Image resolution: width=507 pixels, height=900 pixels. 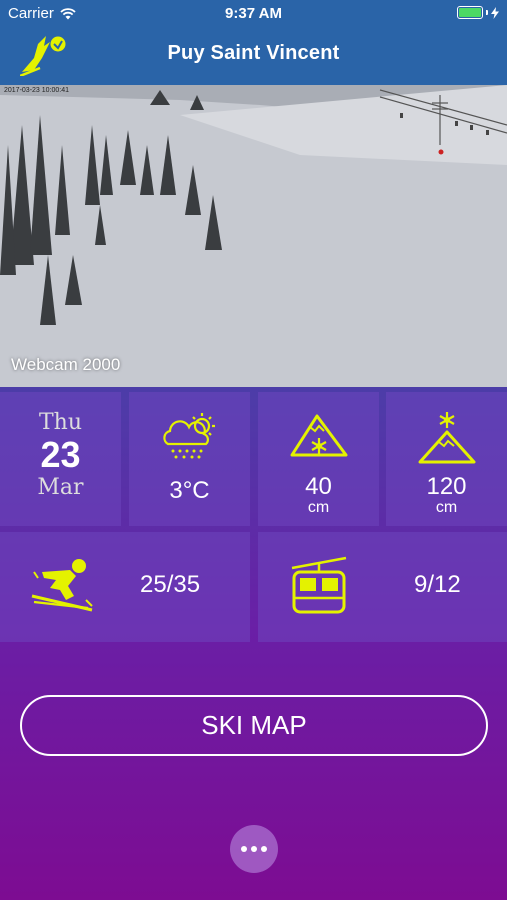 I want to click on date-day: 23, so click(x=60, y=454).